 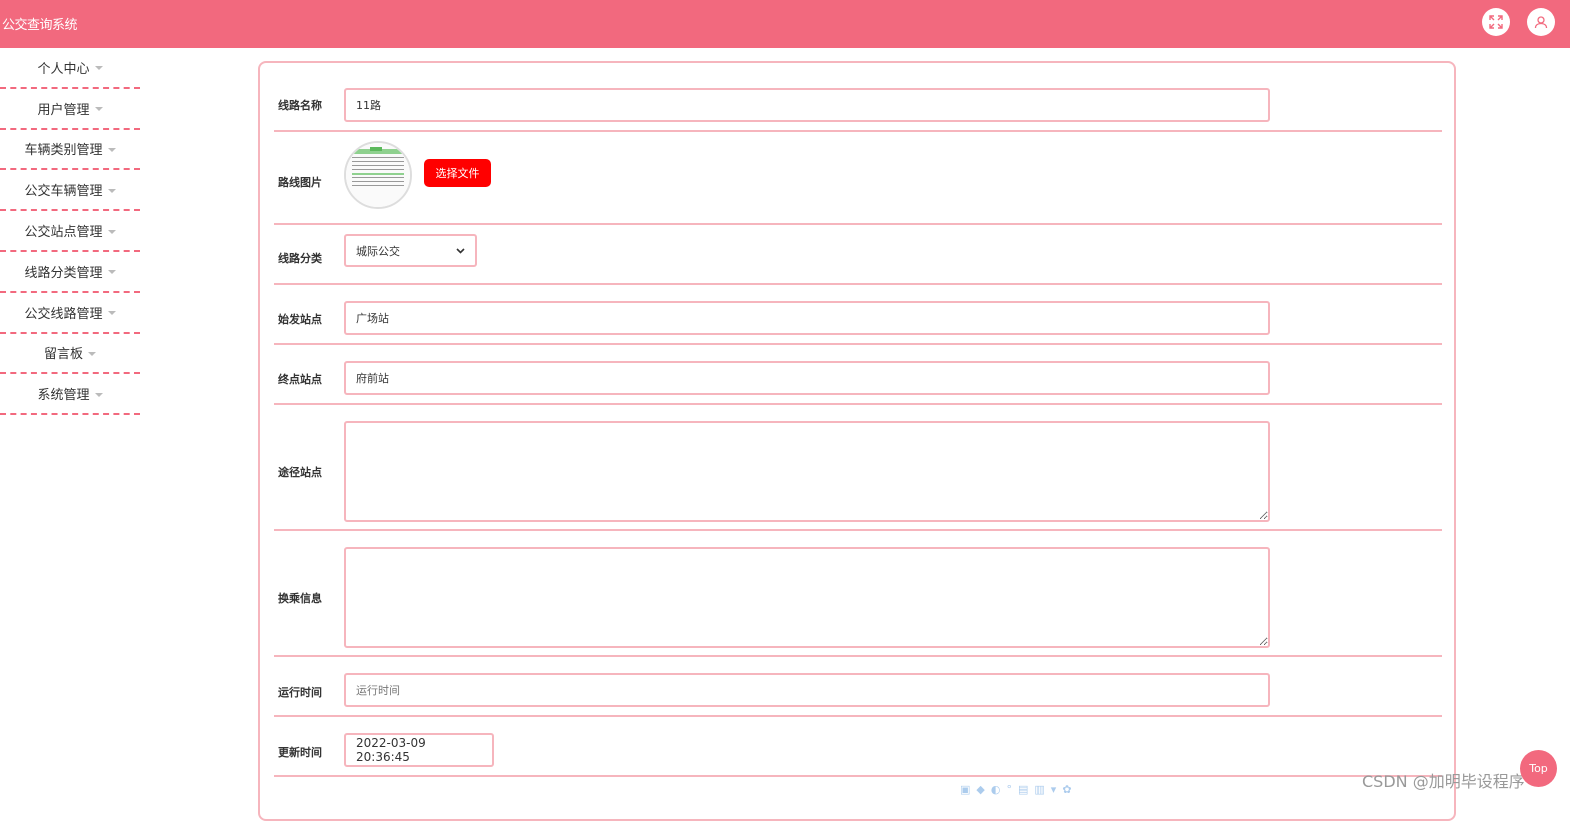 I want to click on sidebar-item-label: 用户管理, so click(x=63, y=110).